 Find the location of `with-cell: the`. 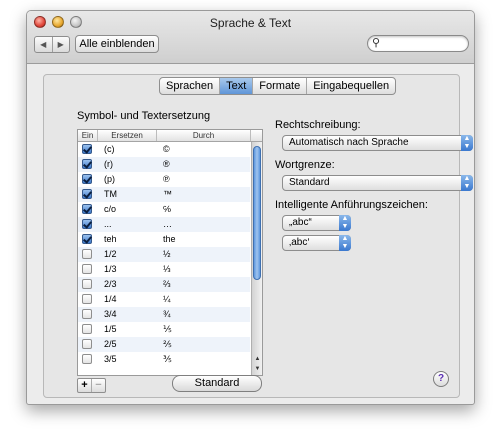

with-cell: the is located at coordinates (169, 239).